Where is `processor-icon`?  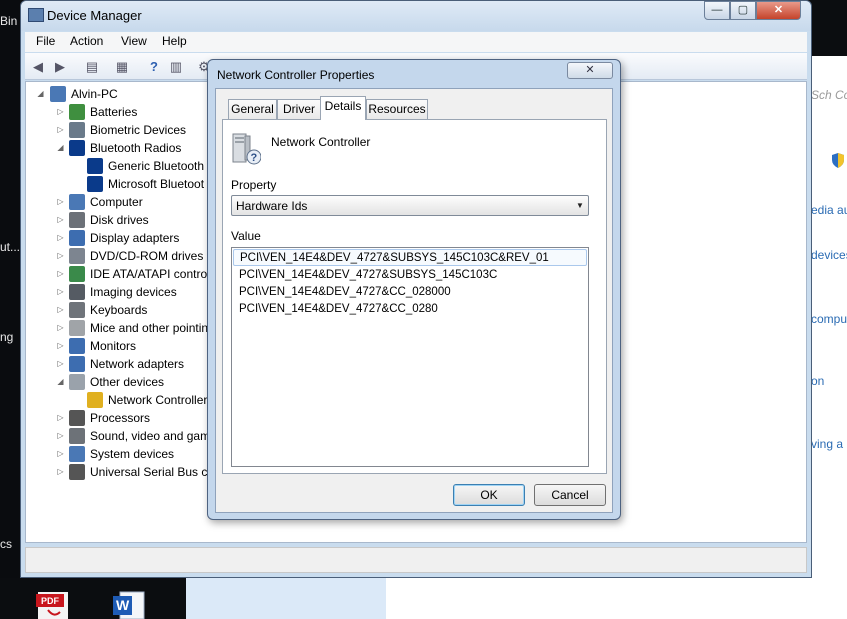
processor-icon is located at coordinates (77, 418).